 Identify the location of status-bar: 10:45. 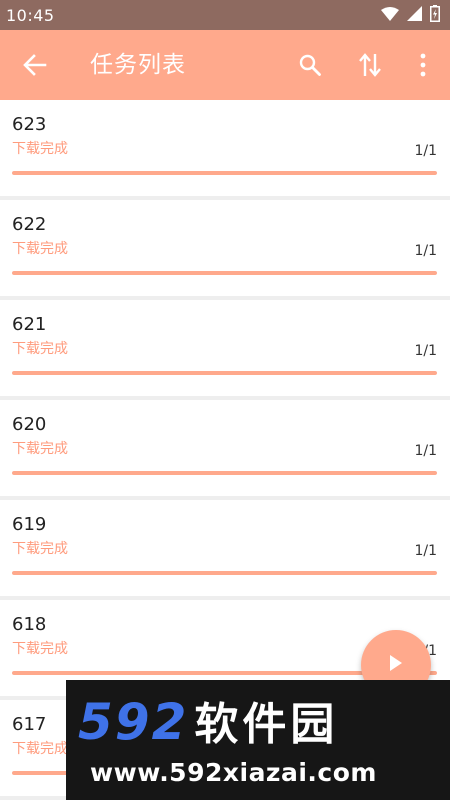
(225, 15).